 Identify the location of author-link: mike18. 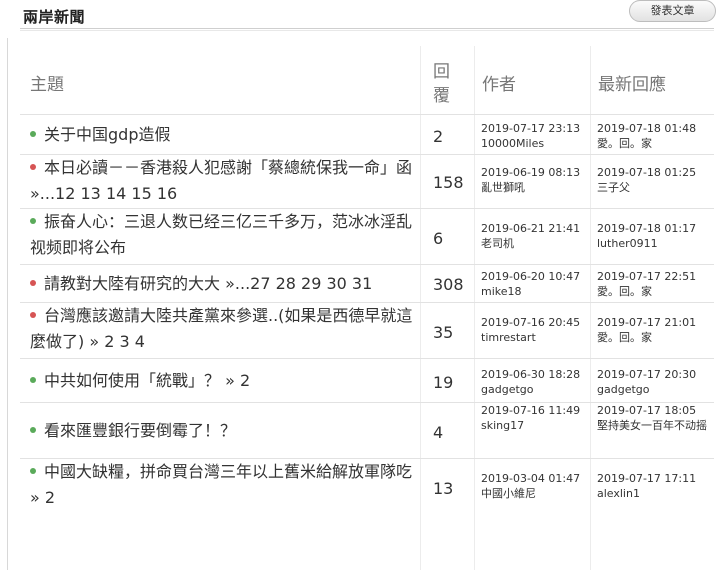
(534, 291).